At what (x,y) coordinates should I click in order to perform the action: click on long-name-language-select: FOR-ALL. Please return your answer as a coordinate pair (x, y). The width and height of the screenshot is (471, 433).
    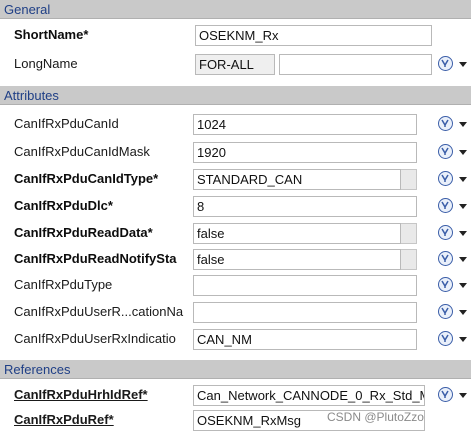
    Looking at the image, I should click on (235, 64).